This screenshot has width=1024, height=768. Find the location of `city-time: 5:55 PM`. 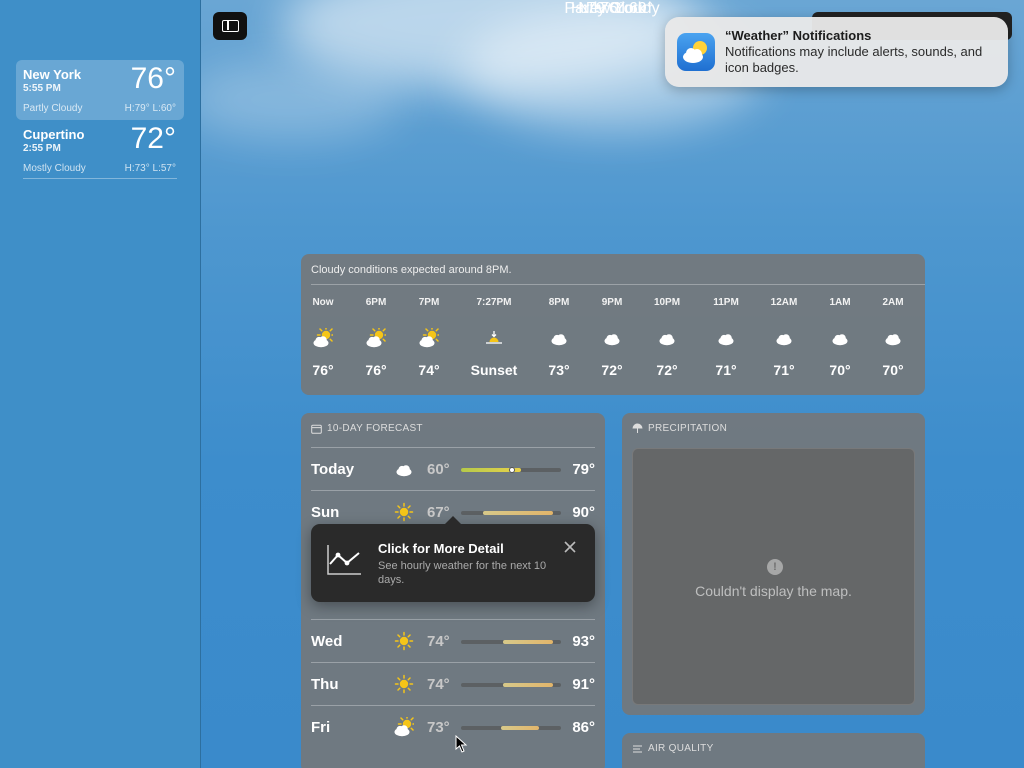

city-time: 5:55 PM is located at coordinates (42, 88).